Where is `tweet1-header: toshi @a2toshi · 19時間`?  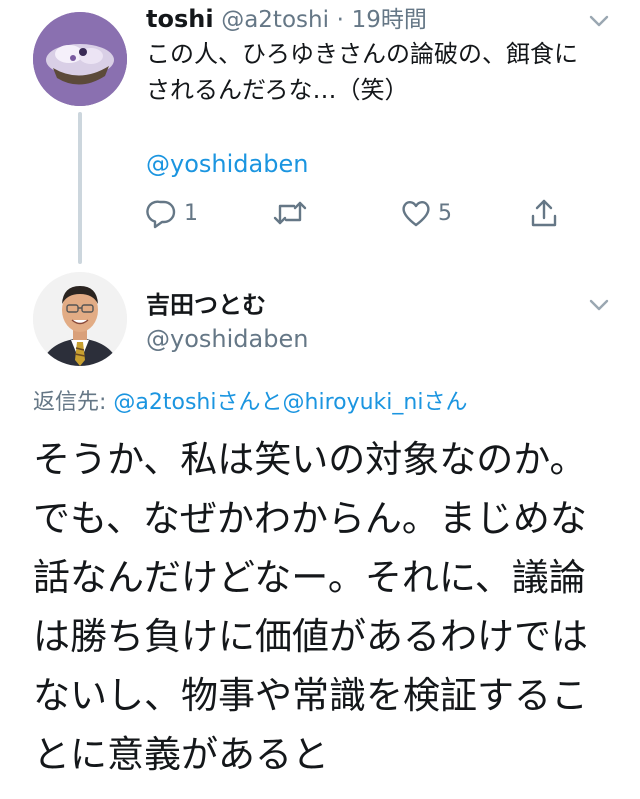
tweet1-header: toshi @a2toshi · 19時間 is located at coordinates (286, 19).